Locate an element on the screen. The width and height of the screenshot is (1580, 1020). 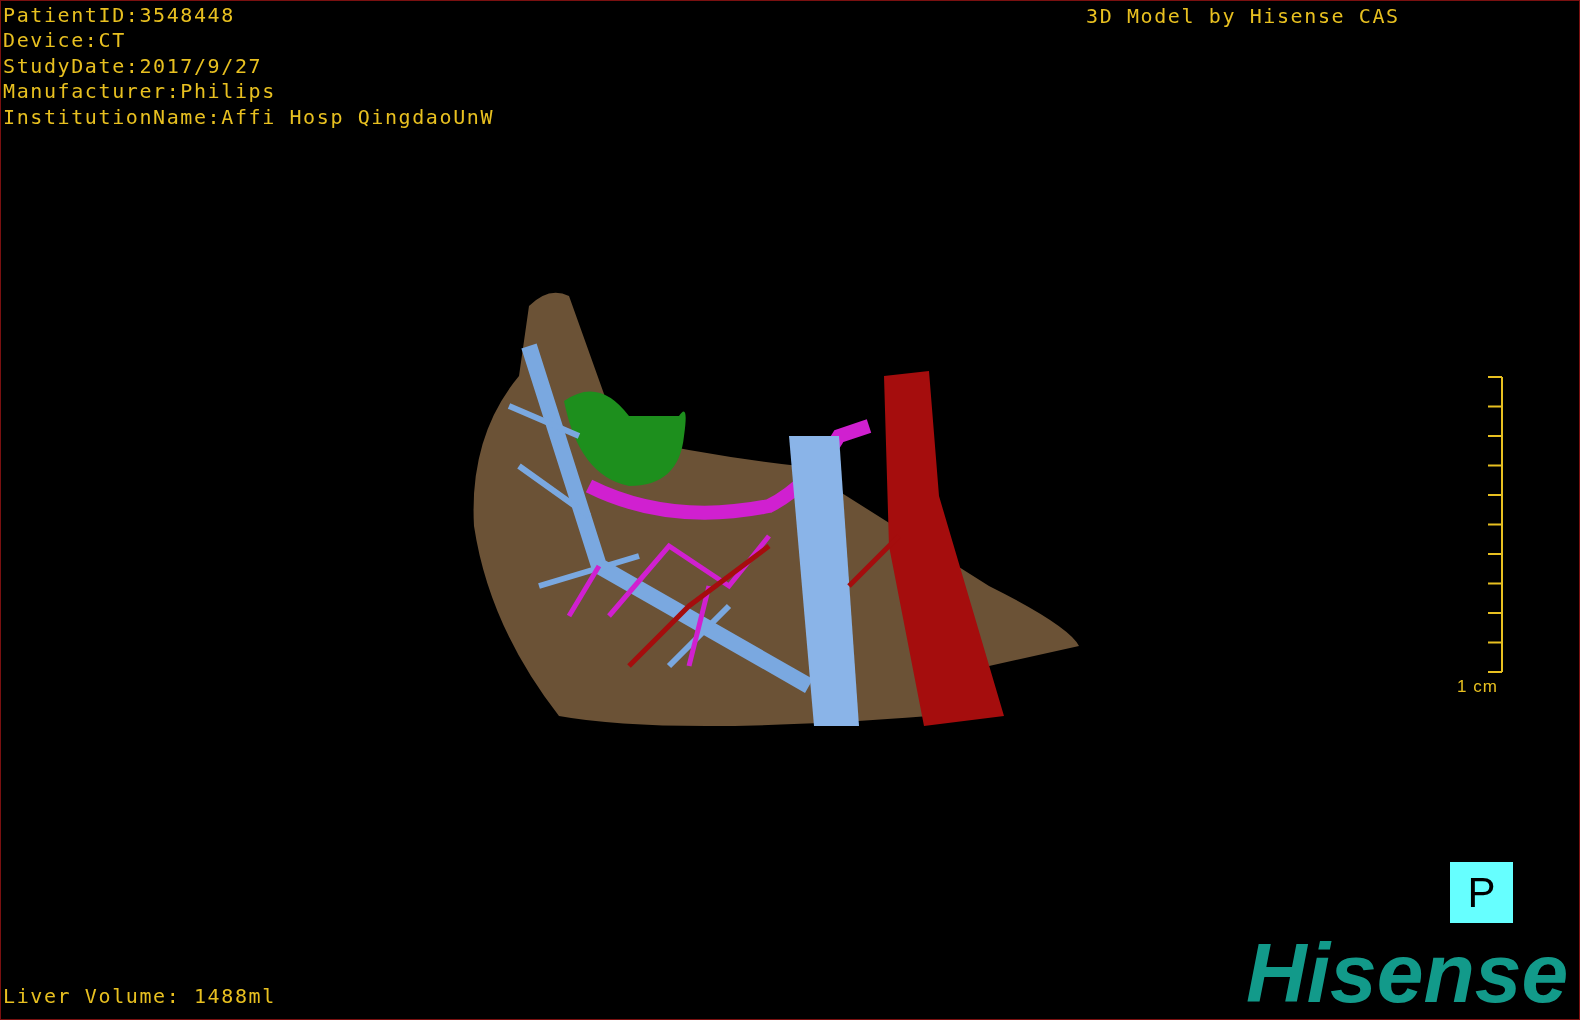
patient-info-text: StudyDate:2017/9/27 is located at coordinates (133, 66).